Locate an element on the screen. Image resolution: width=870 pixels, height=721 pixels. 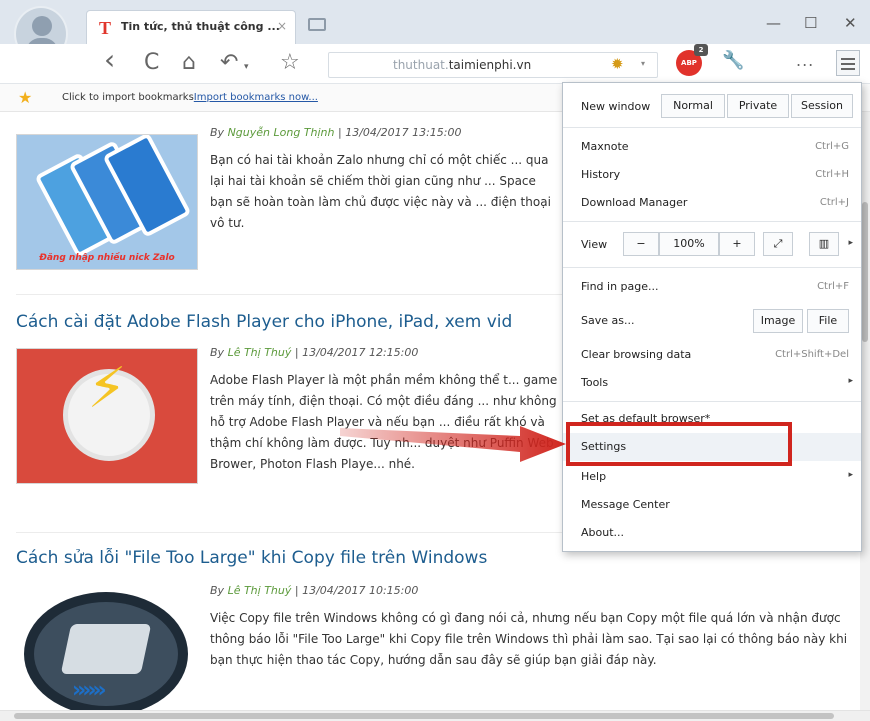
refresh-icon: C is located at coordinates (151, 63).